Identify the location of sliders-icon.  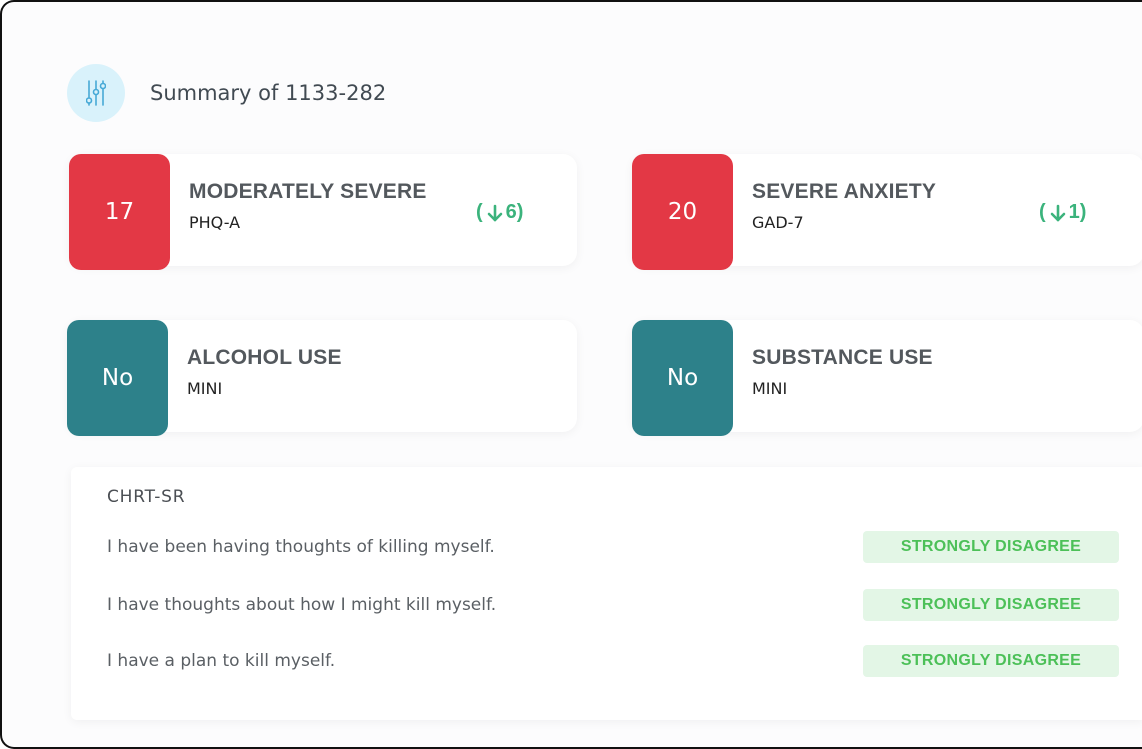
(96, 93).